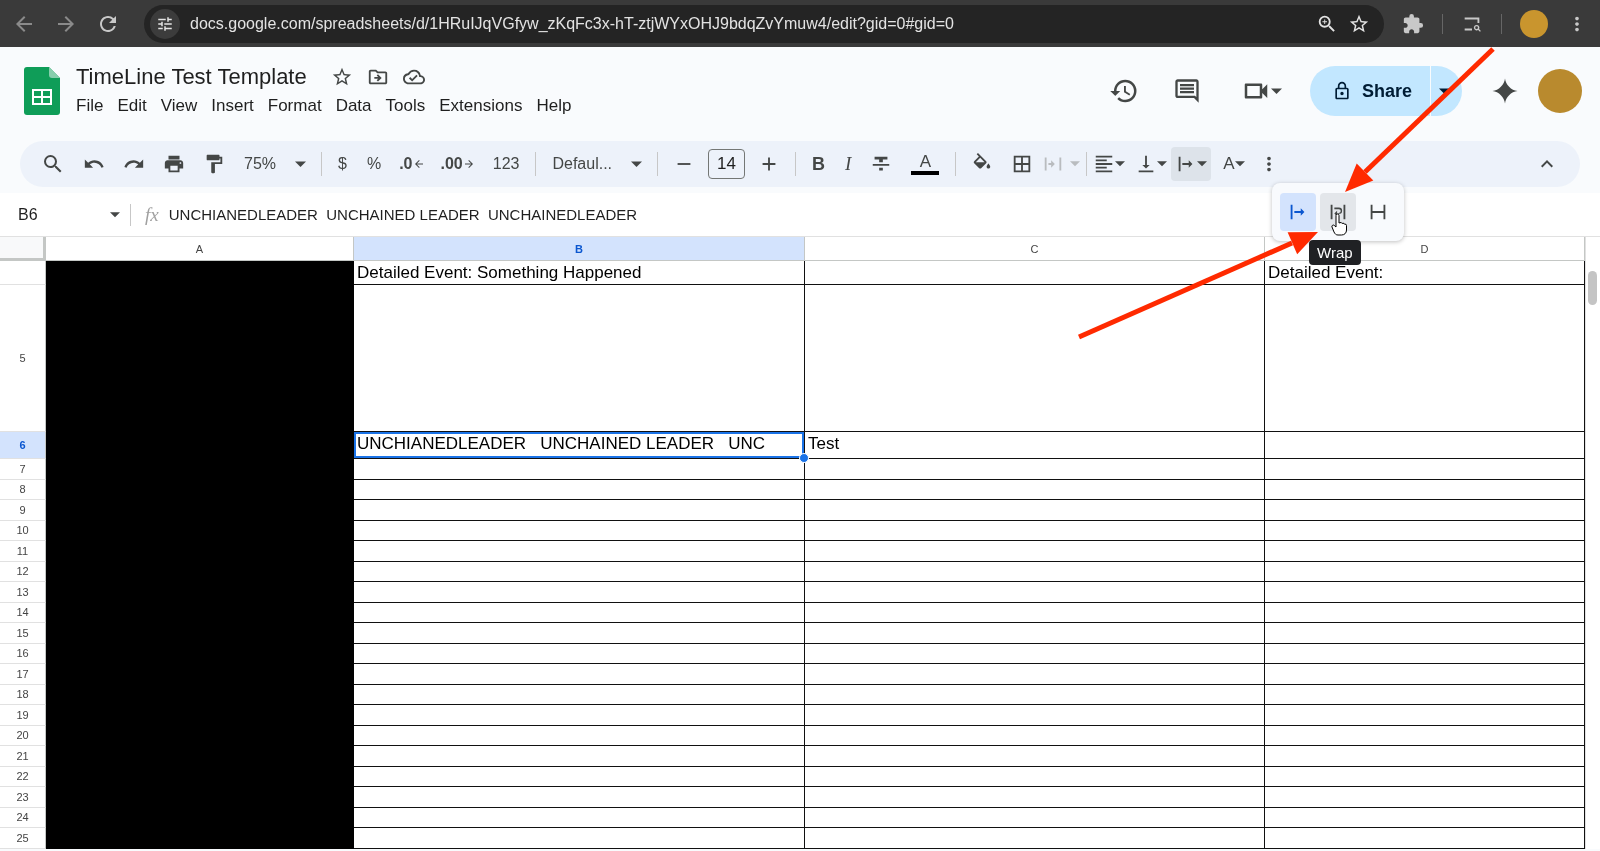 This screenshot has width=1600, height=851. What do you see at coordinates (1298, 212) in the screenshot?
I see `overflow-option-button` at bounding box center [1298, 212].